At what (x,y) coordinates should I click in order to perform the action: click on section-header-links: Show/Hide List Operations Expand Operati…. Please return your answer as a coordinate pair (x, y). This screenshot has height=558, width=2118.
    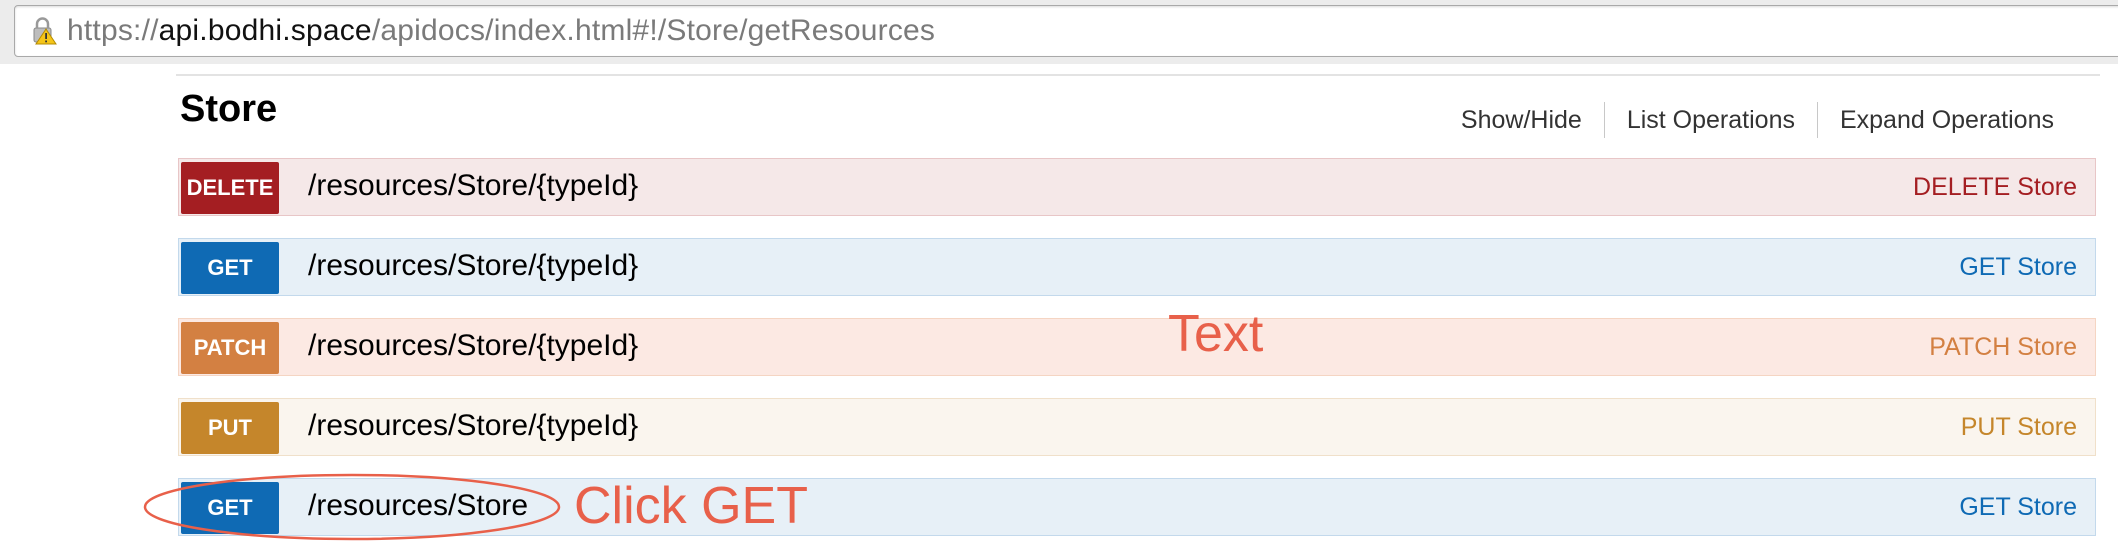
    Looking at the image, I should click on (1757, 120).